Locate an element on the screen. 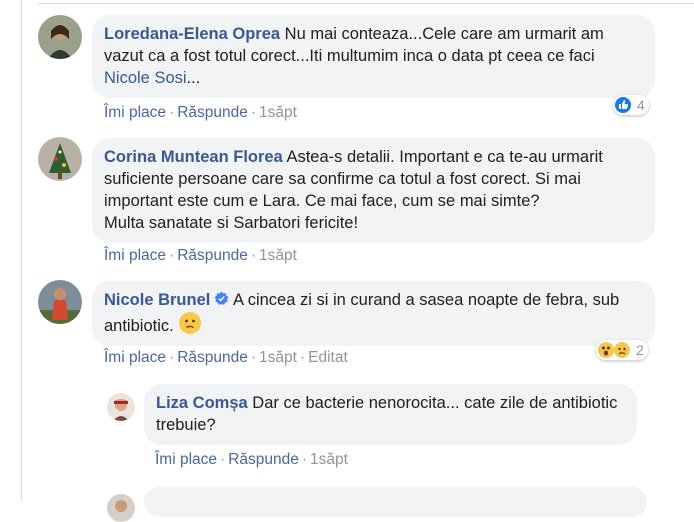  reaction-count: 2 is located at coordinates (640, 350).